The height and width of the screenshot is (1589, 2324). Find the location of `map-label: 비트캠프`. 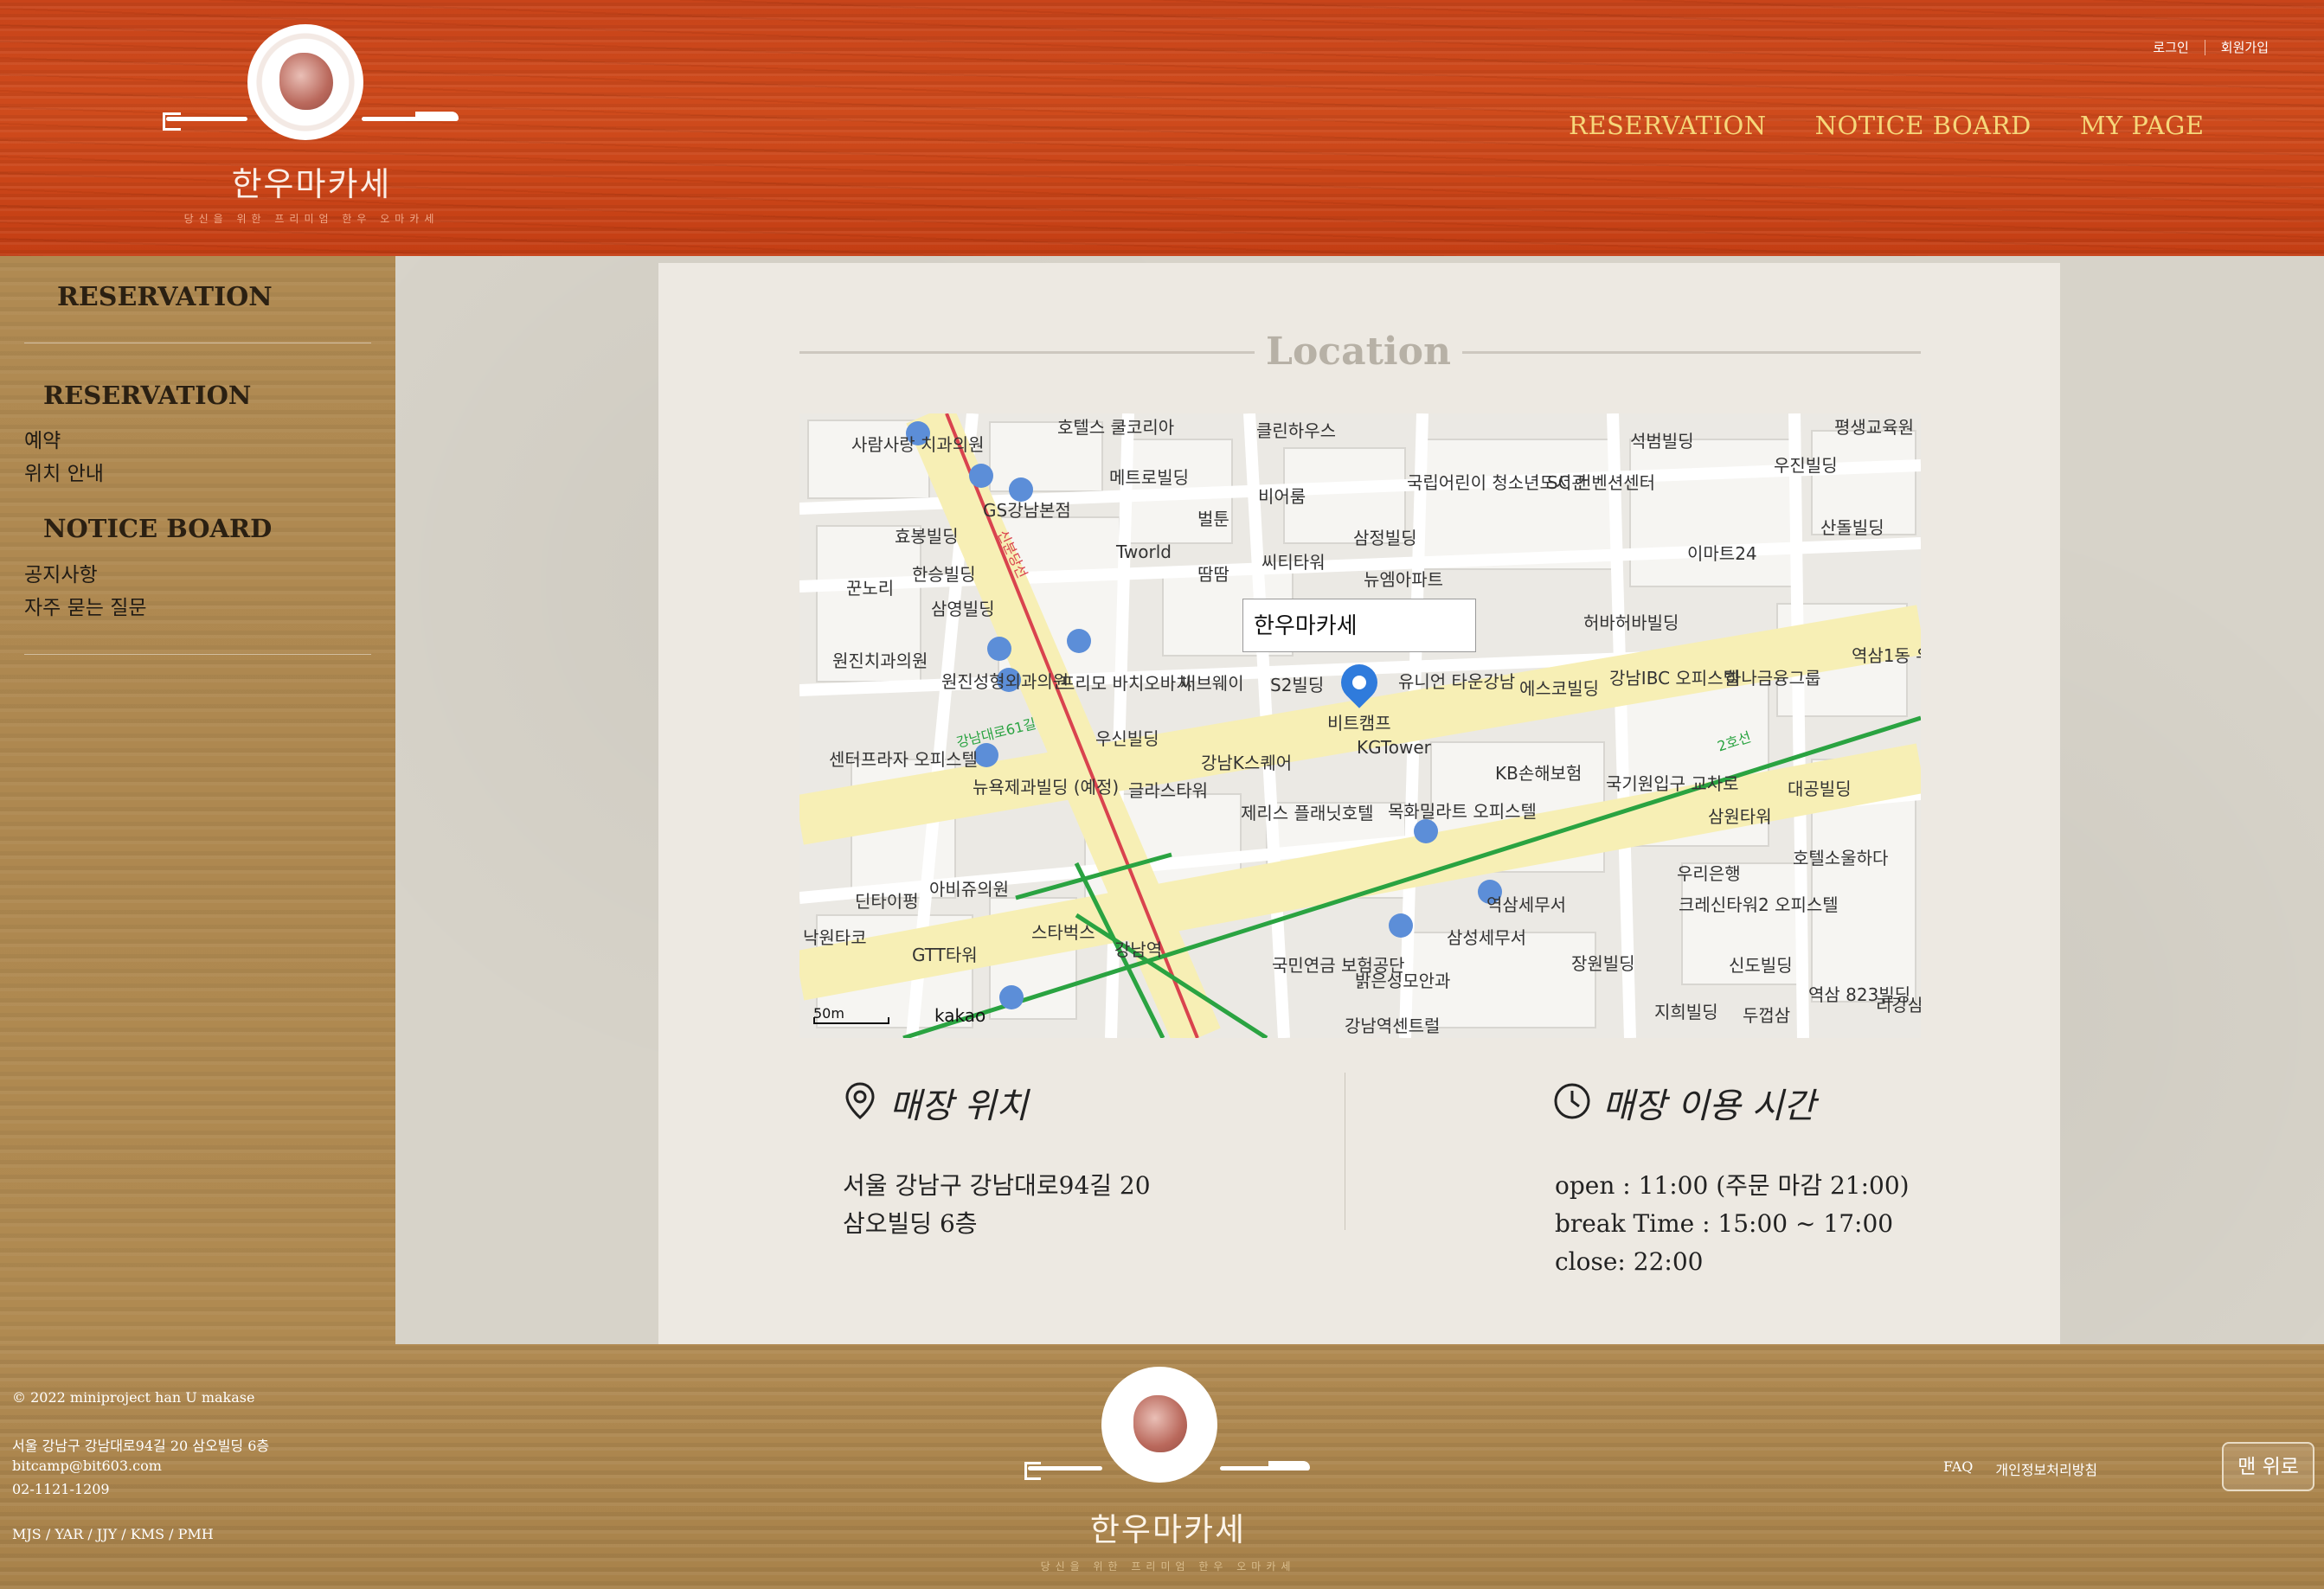

map-label: 비트캠프 is located at coordinates (1359, 723).